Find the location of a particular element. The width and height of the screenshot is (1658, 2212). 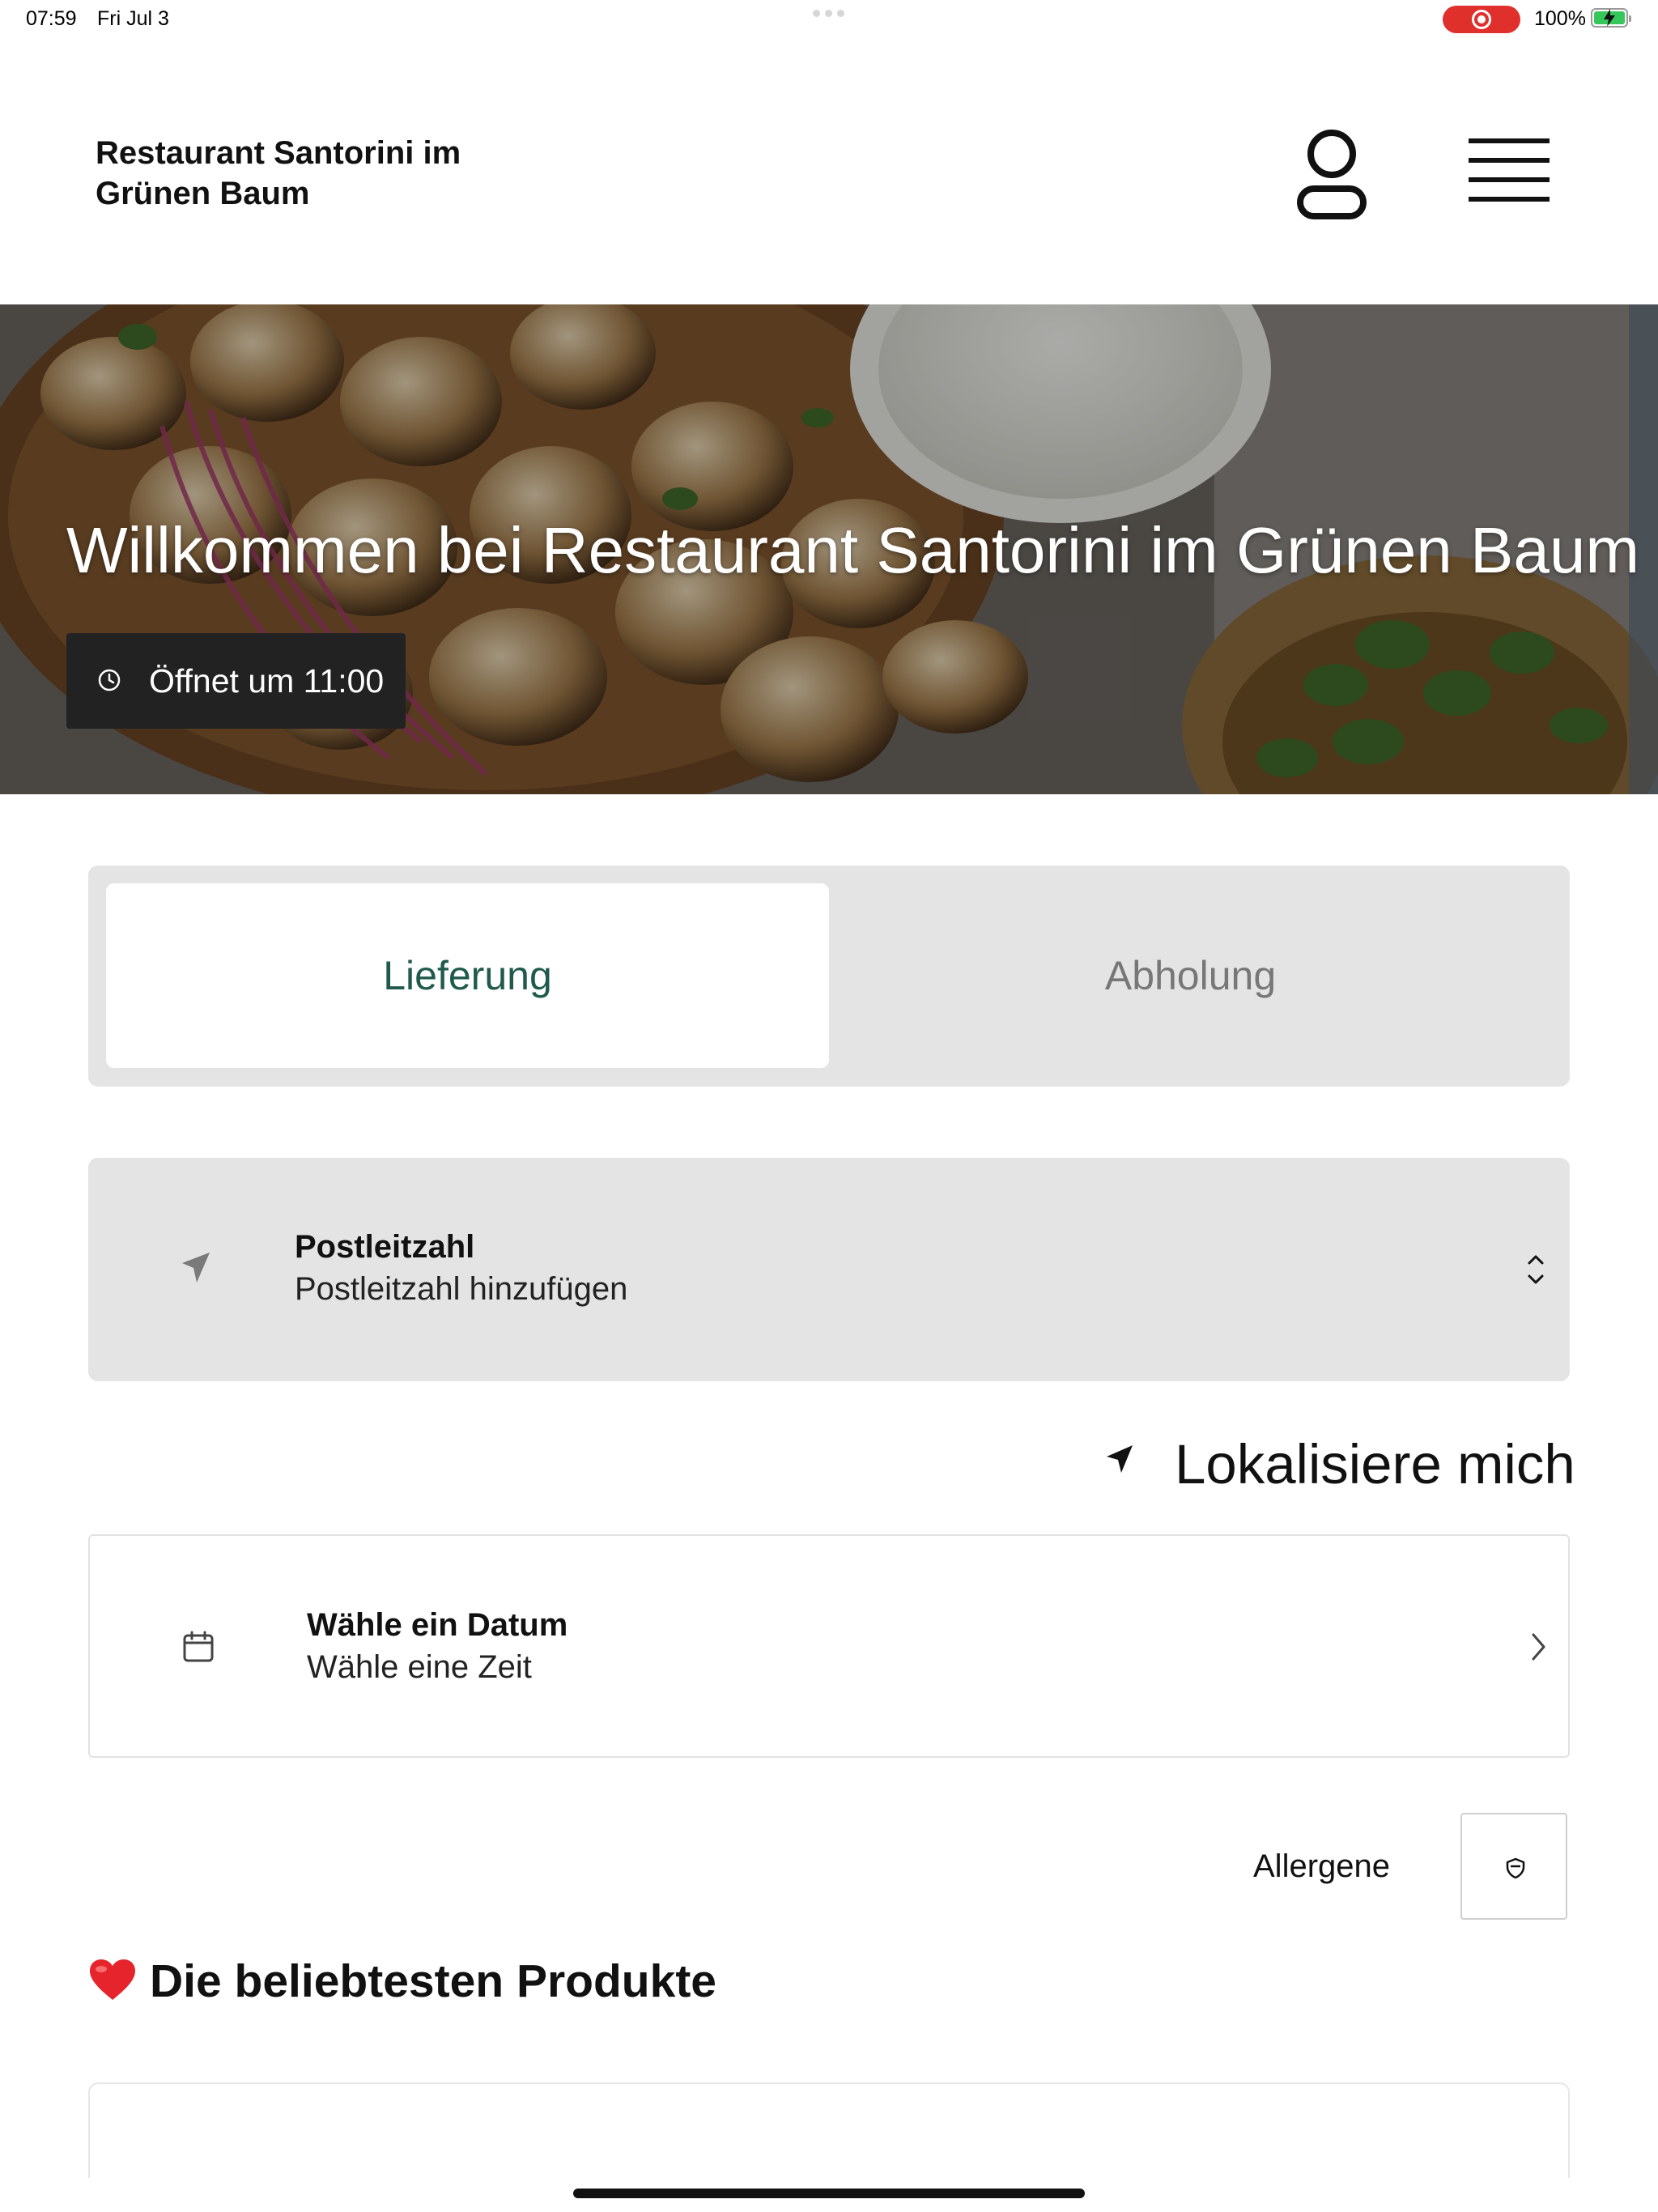

chevron-up-down-icon is located at coordinates (1536, 1270).